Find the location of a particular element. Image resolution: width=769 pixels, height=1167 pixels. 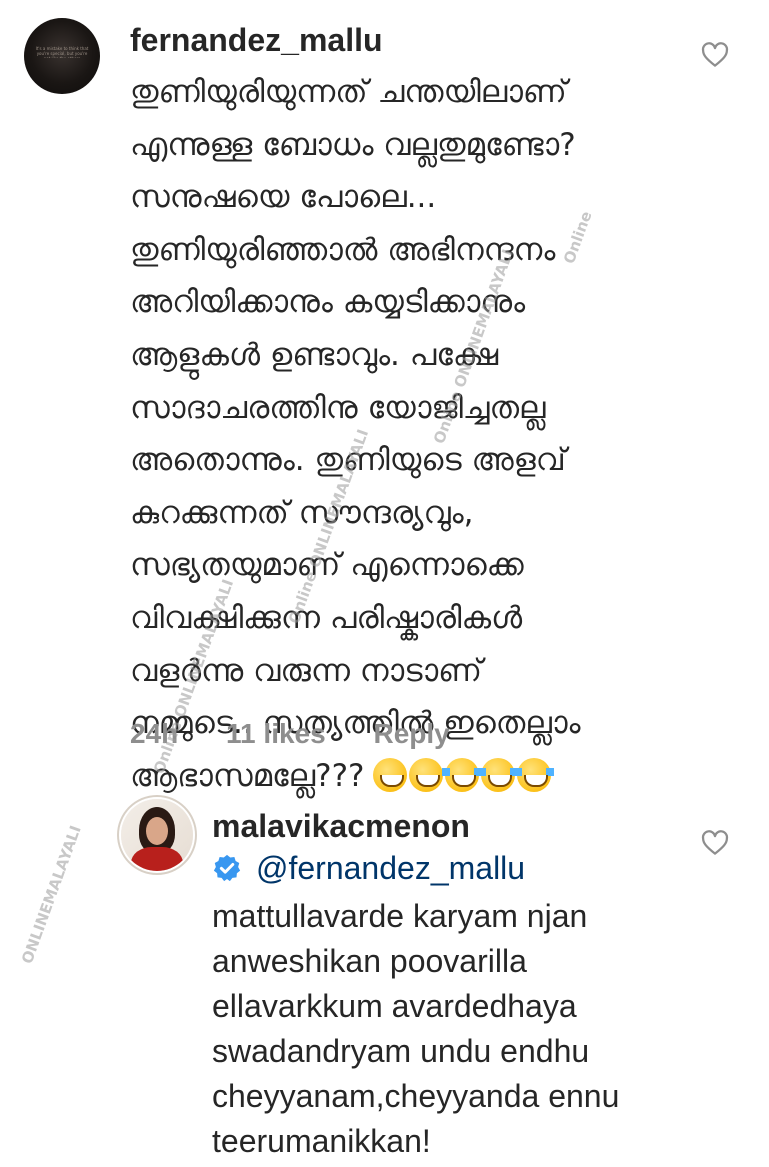

emoji-group is located at coordinates (463, 782).